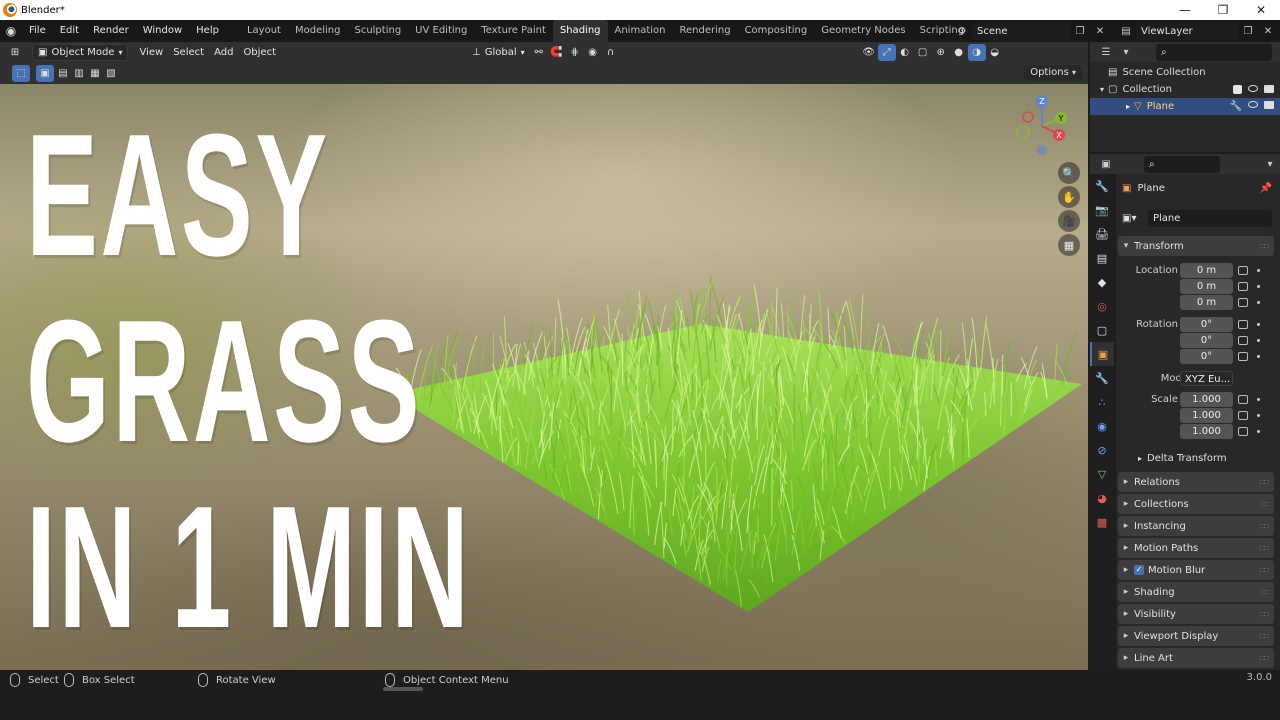 The image size is (1280, 720). What do you see at coordinates (1126, 52) in the screenshot?
I see `display-mode-icon: ▾` at bounding box center [1126, 52].